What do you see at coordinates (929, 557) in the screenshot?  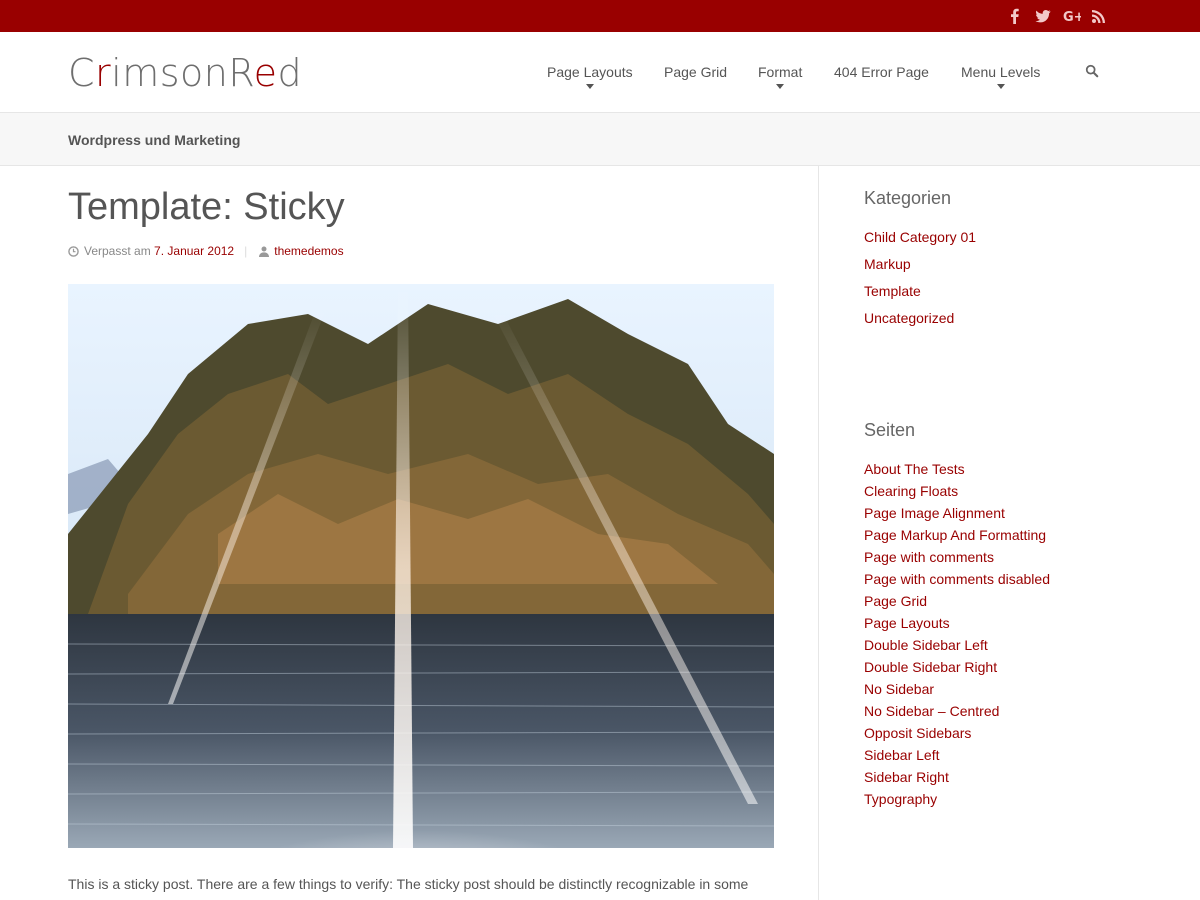 I see `page-link: Page with comments` at bounding box center [929, 557].